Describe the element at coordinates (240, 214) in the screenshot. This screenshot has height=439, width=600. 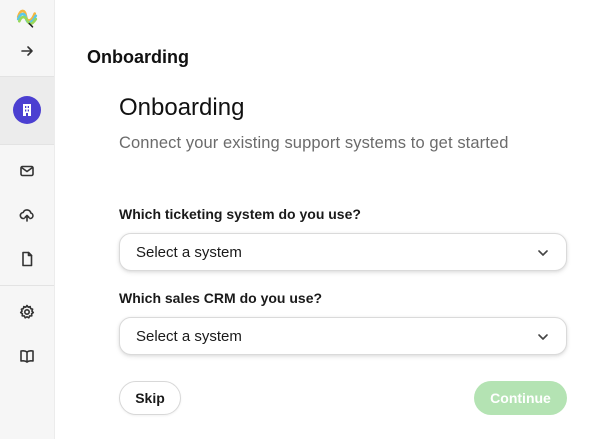
I see `ticketing-label: Which ticketing system do you use?` at that location.